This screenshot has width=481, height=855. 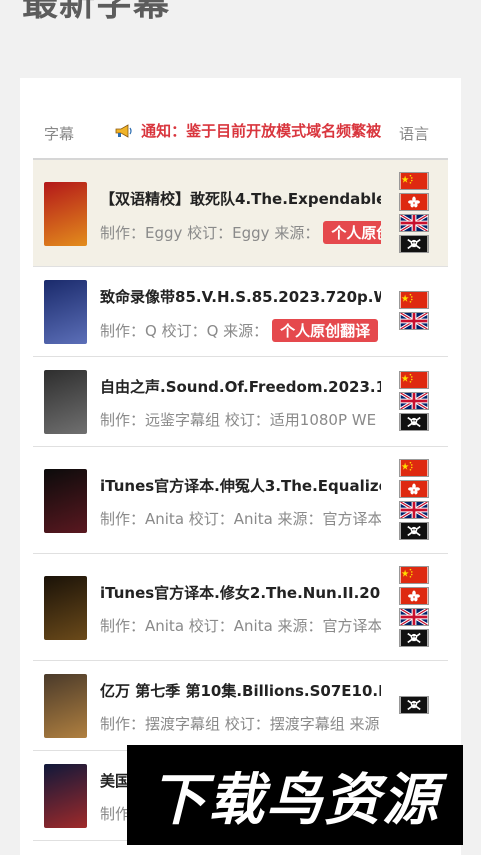 What do you see at coordinates (240, 198) in the screenshot?
I see `subtitle-title-link: 【双语精校】敢死队4.The.Expendables` at bounding box center [240, 198].